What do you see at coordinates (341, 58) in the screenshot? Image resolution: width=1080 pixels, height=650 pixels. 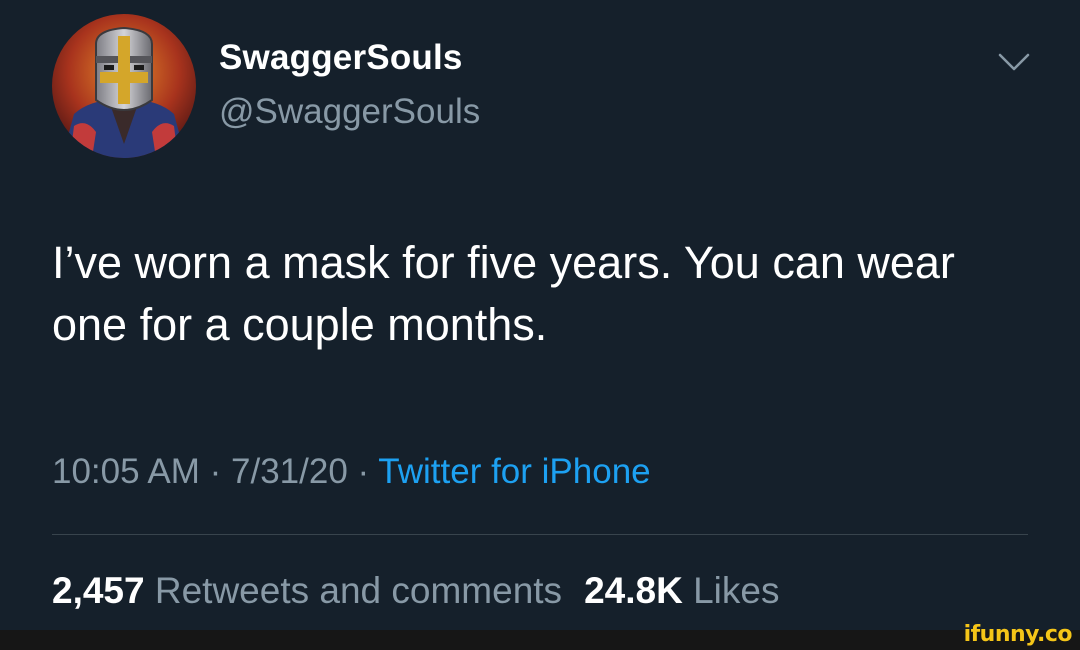 I see `display-name: SwaggerSouls` at bounding box center [341, 58].